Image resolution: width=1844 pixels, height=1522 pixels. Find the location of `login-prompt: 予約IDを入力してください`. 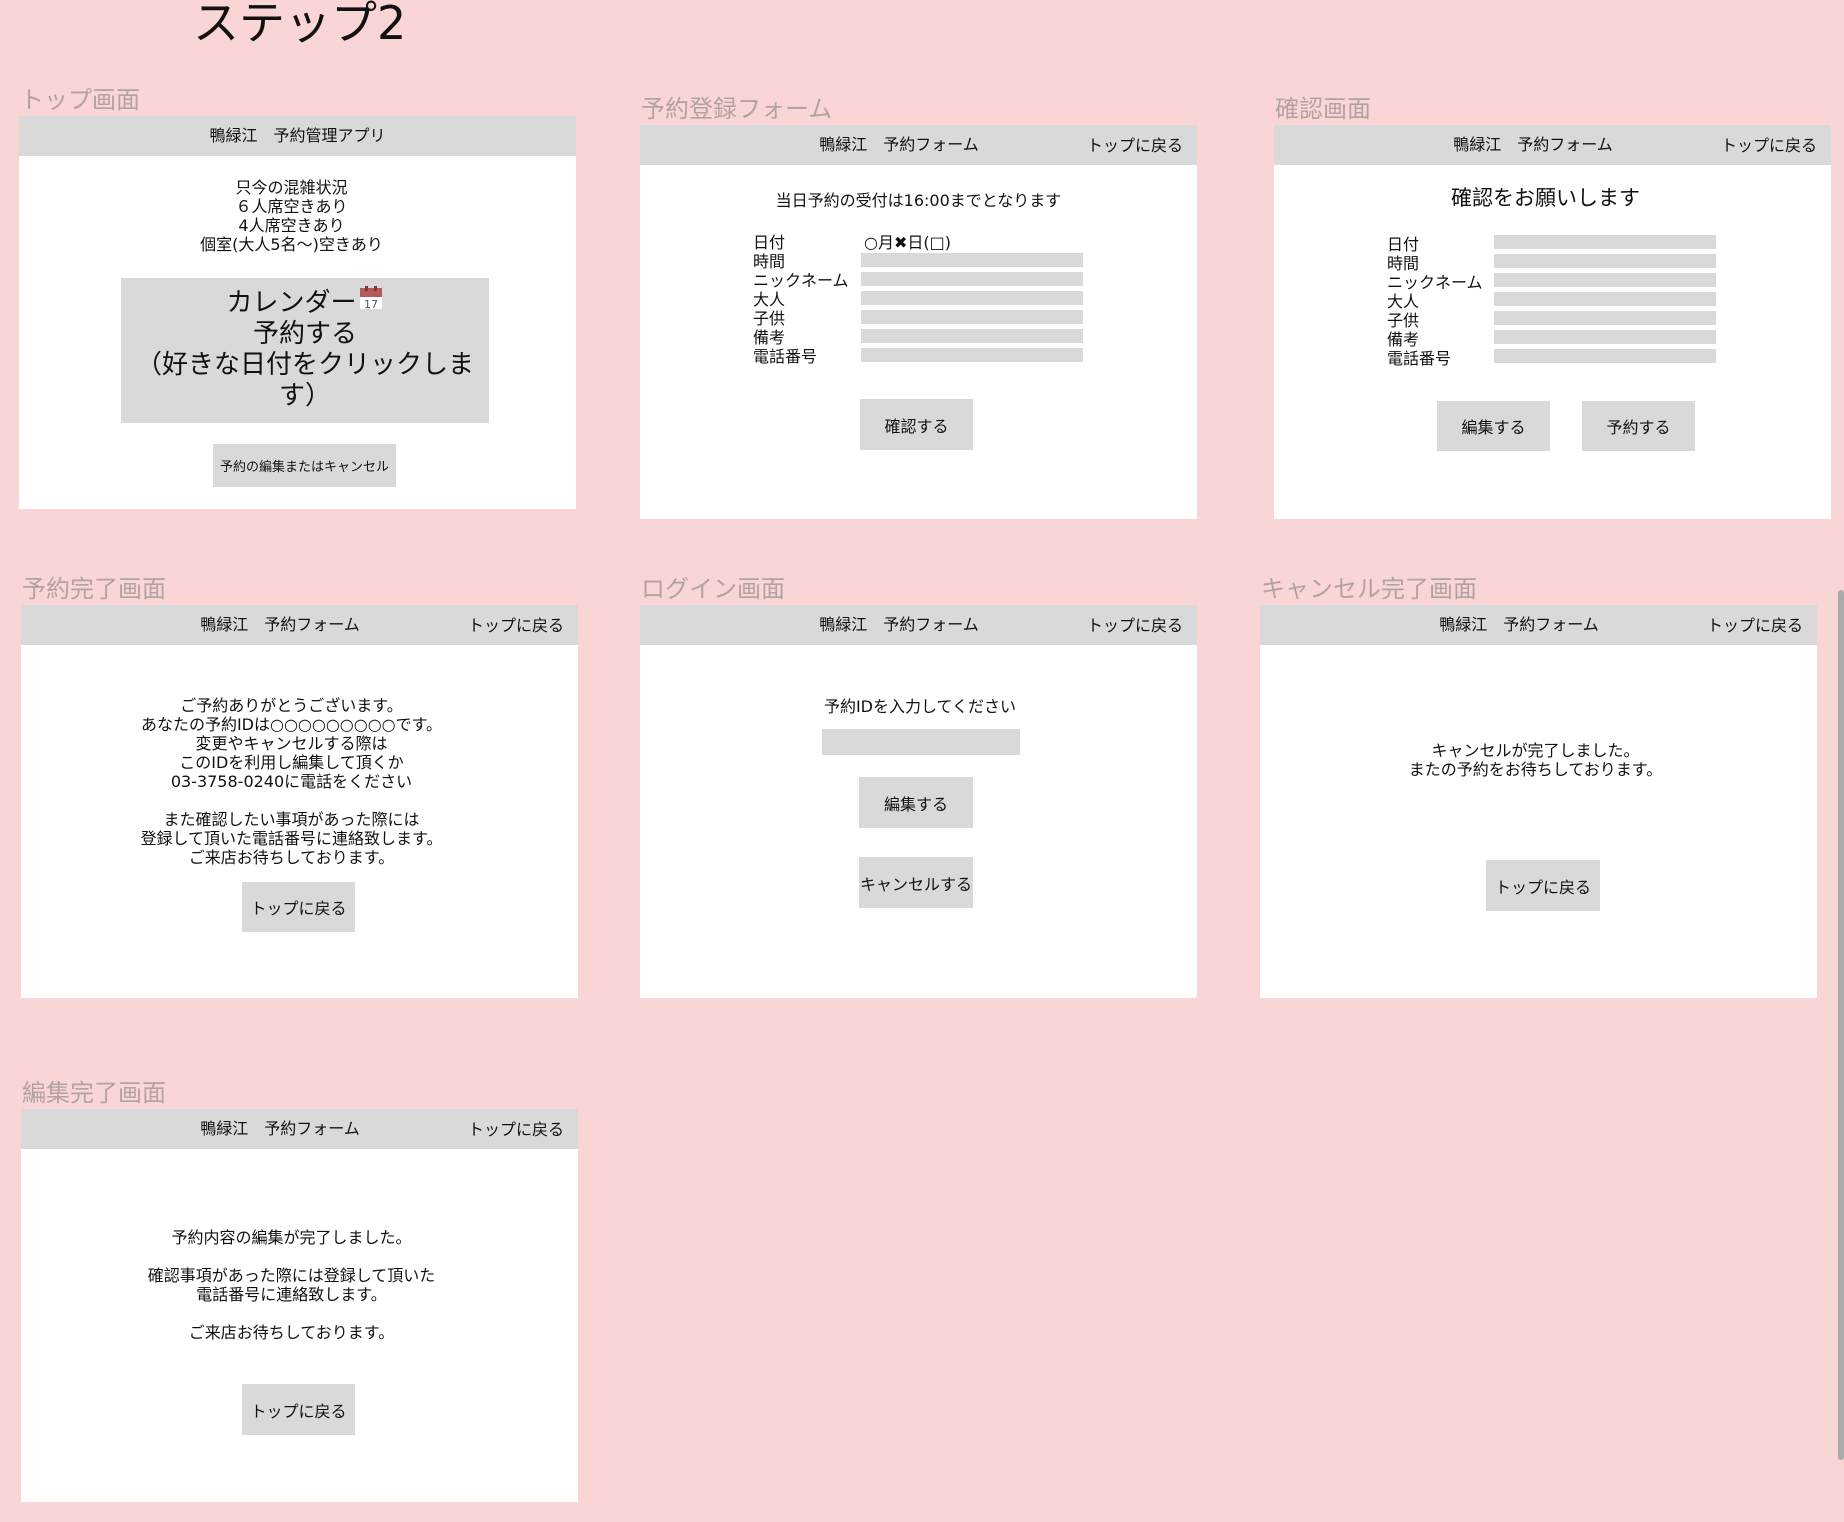

login-prompt: 予約IDを入力してください is located at coordinates (920, 706).